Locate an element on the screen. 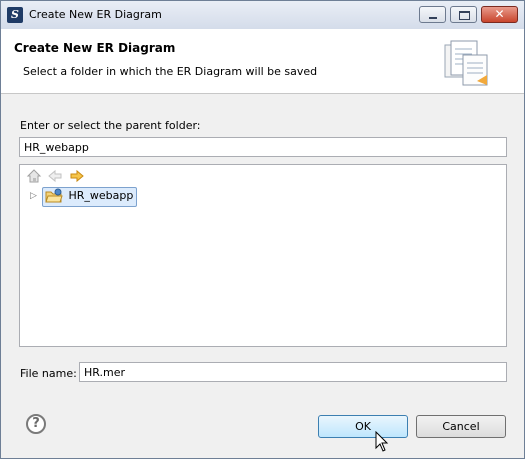 Image resolution: width=525 pixels, height=459 pixels. tree-node-hr-webapp: HR_webapp is located at coordinates (90, 197).